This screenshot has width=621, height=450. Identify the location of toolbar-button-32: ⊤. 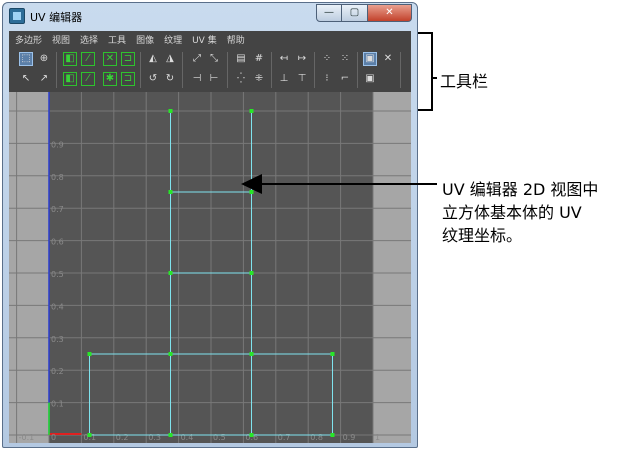
(302, 79).